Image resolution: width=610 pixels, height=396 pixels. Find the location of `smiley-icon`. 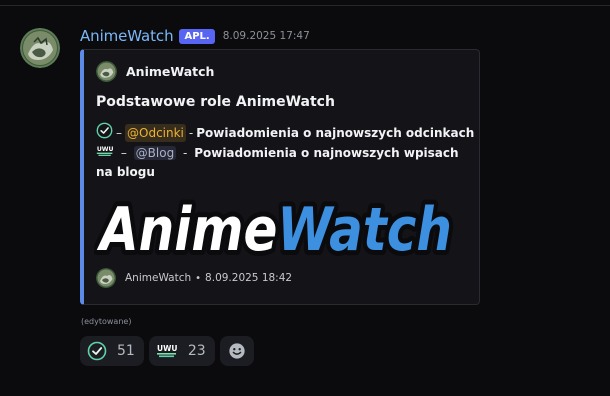

smiley-icon is located at coordinates (237, 351).